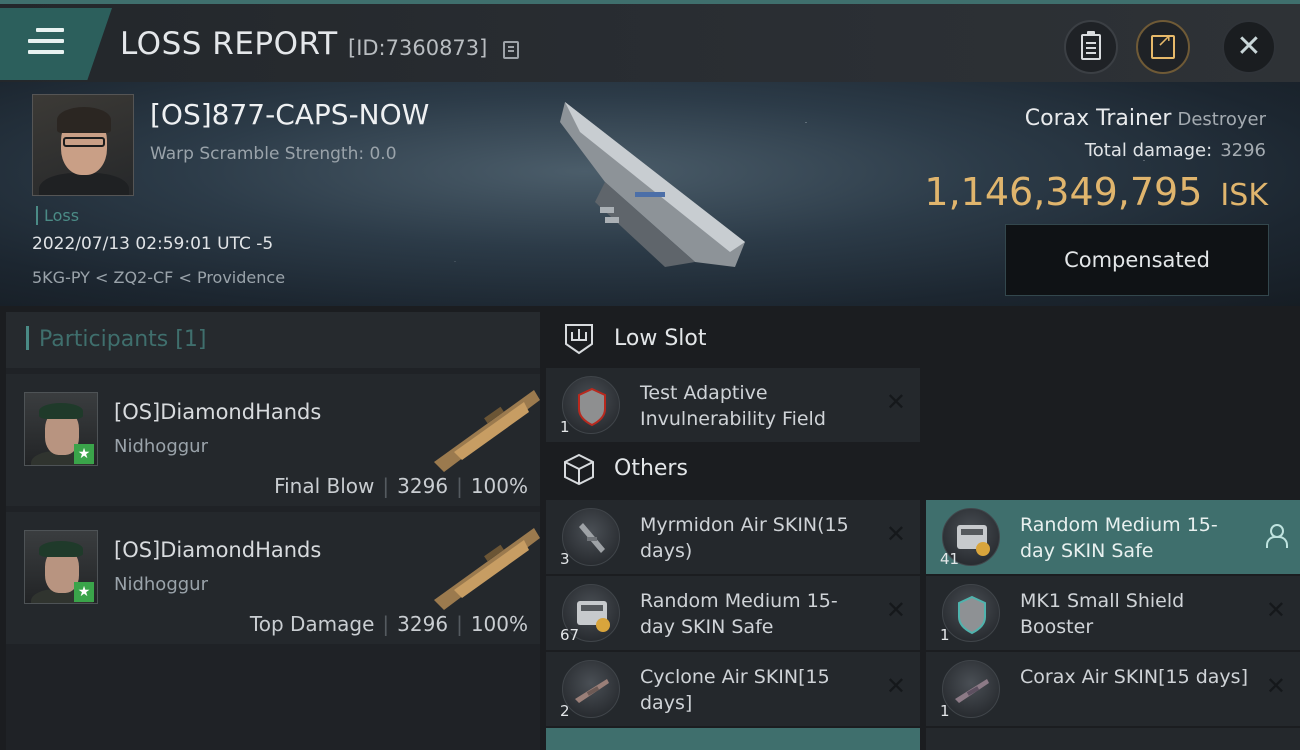 This screenshot has height=750, width=1300. What do you see at coordinates (1063, 192) in the screenshot?
I see `isk-amount: 1,146,349,795` at bounding box center [1063, 192].